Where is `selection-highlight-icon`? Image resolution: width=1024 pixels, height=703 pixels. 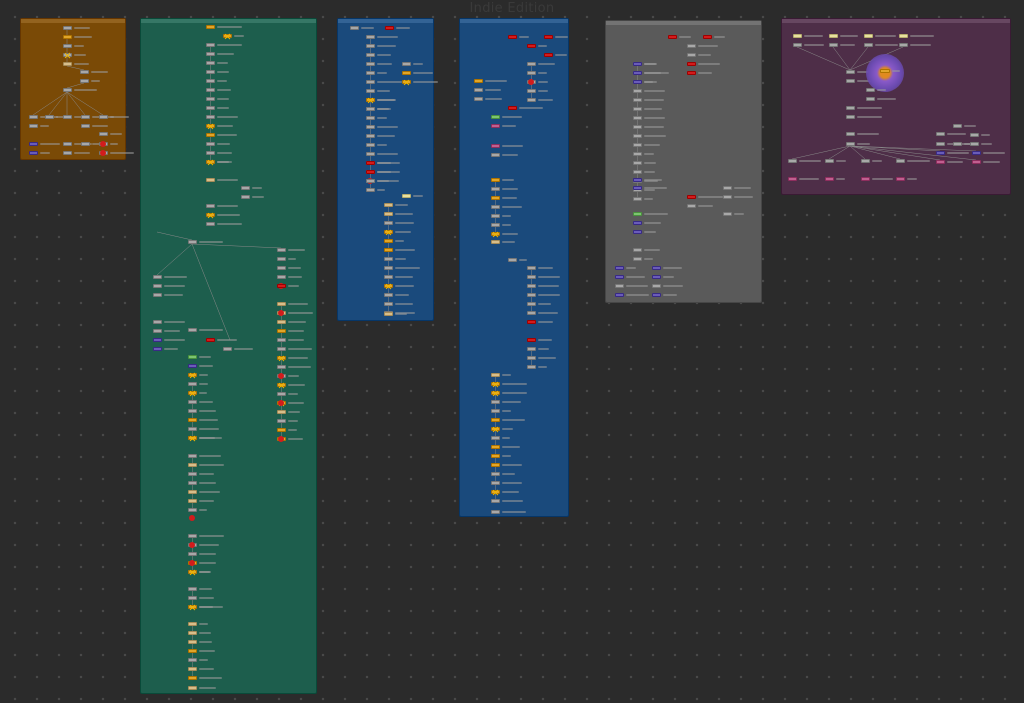
selection-highlight-icon is located at coordinates (885, 73).